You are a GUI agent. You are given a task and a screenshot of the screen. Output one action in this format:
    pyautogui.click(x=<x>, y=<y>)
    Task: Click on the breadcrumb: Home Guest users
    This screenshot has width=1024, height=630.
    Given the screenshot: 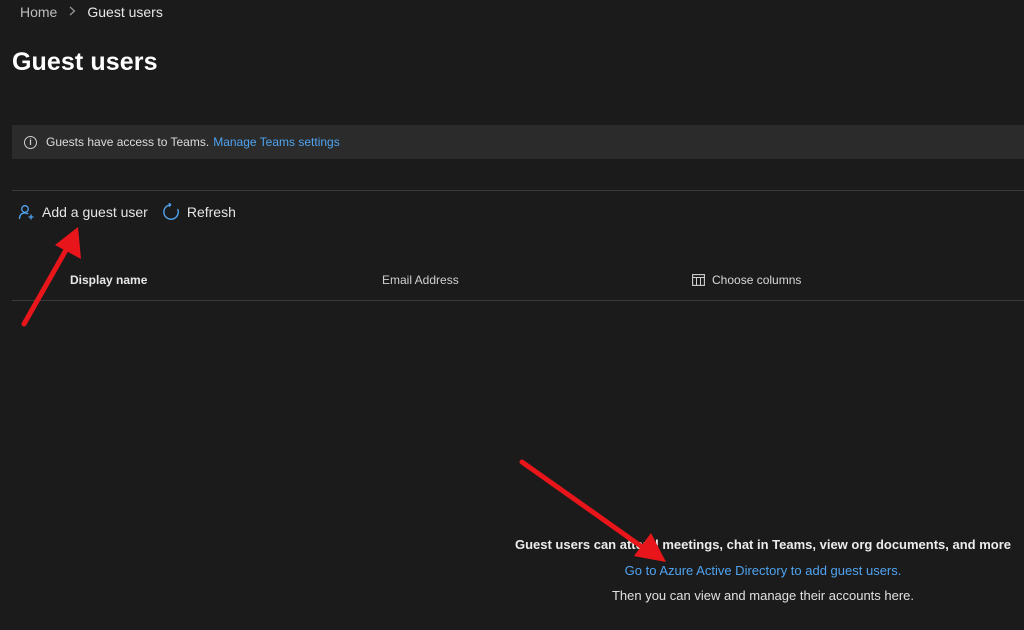 What is the action you would take?
    pyautogui.click(x=91, y=12)
    